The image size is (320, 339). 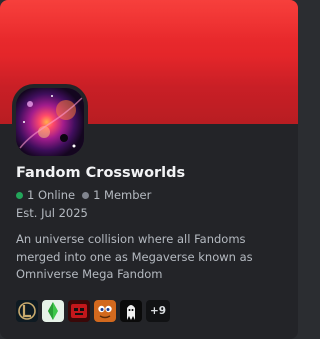 What do you see at coordinates (51, 195) in the screenshot?
I see `online-count: 1 Online` at bounding box center [51, 195].